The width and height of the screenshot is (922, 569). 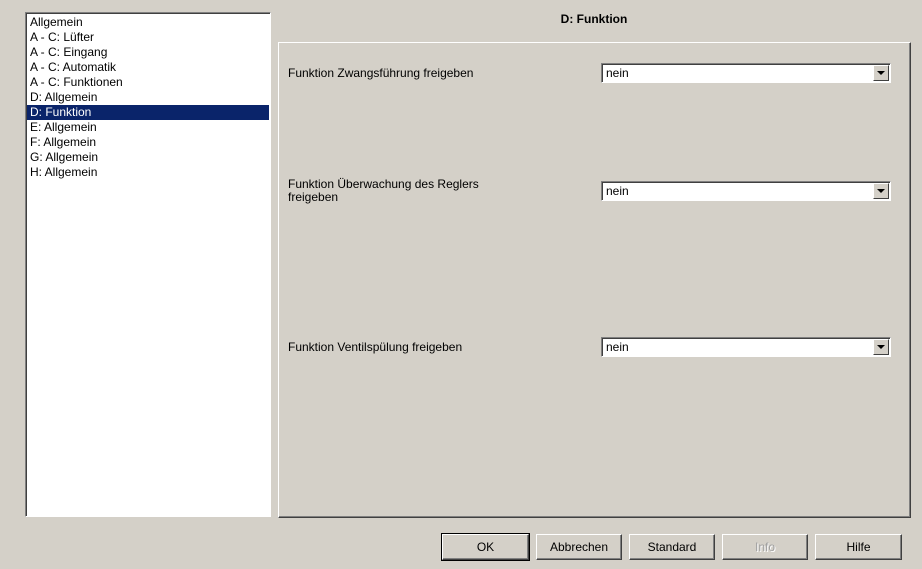 I want to click on ueberwachung-select-value: nein, so click(x=617, y=191).